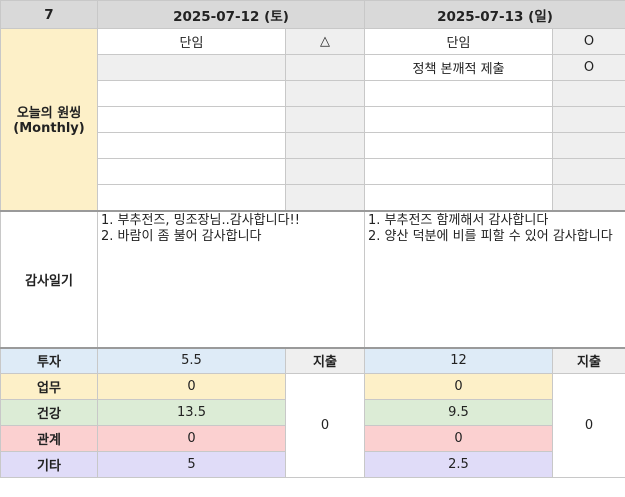 The height and width of the screenshot is (497, 625). Describe the element at coordinates (49, 464) in the screenshot. I see `stat-label: 기타` at that location.